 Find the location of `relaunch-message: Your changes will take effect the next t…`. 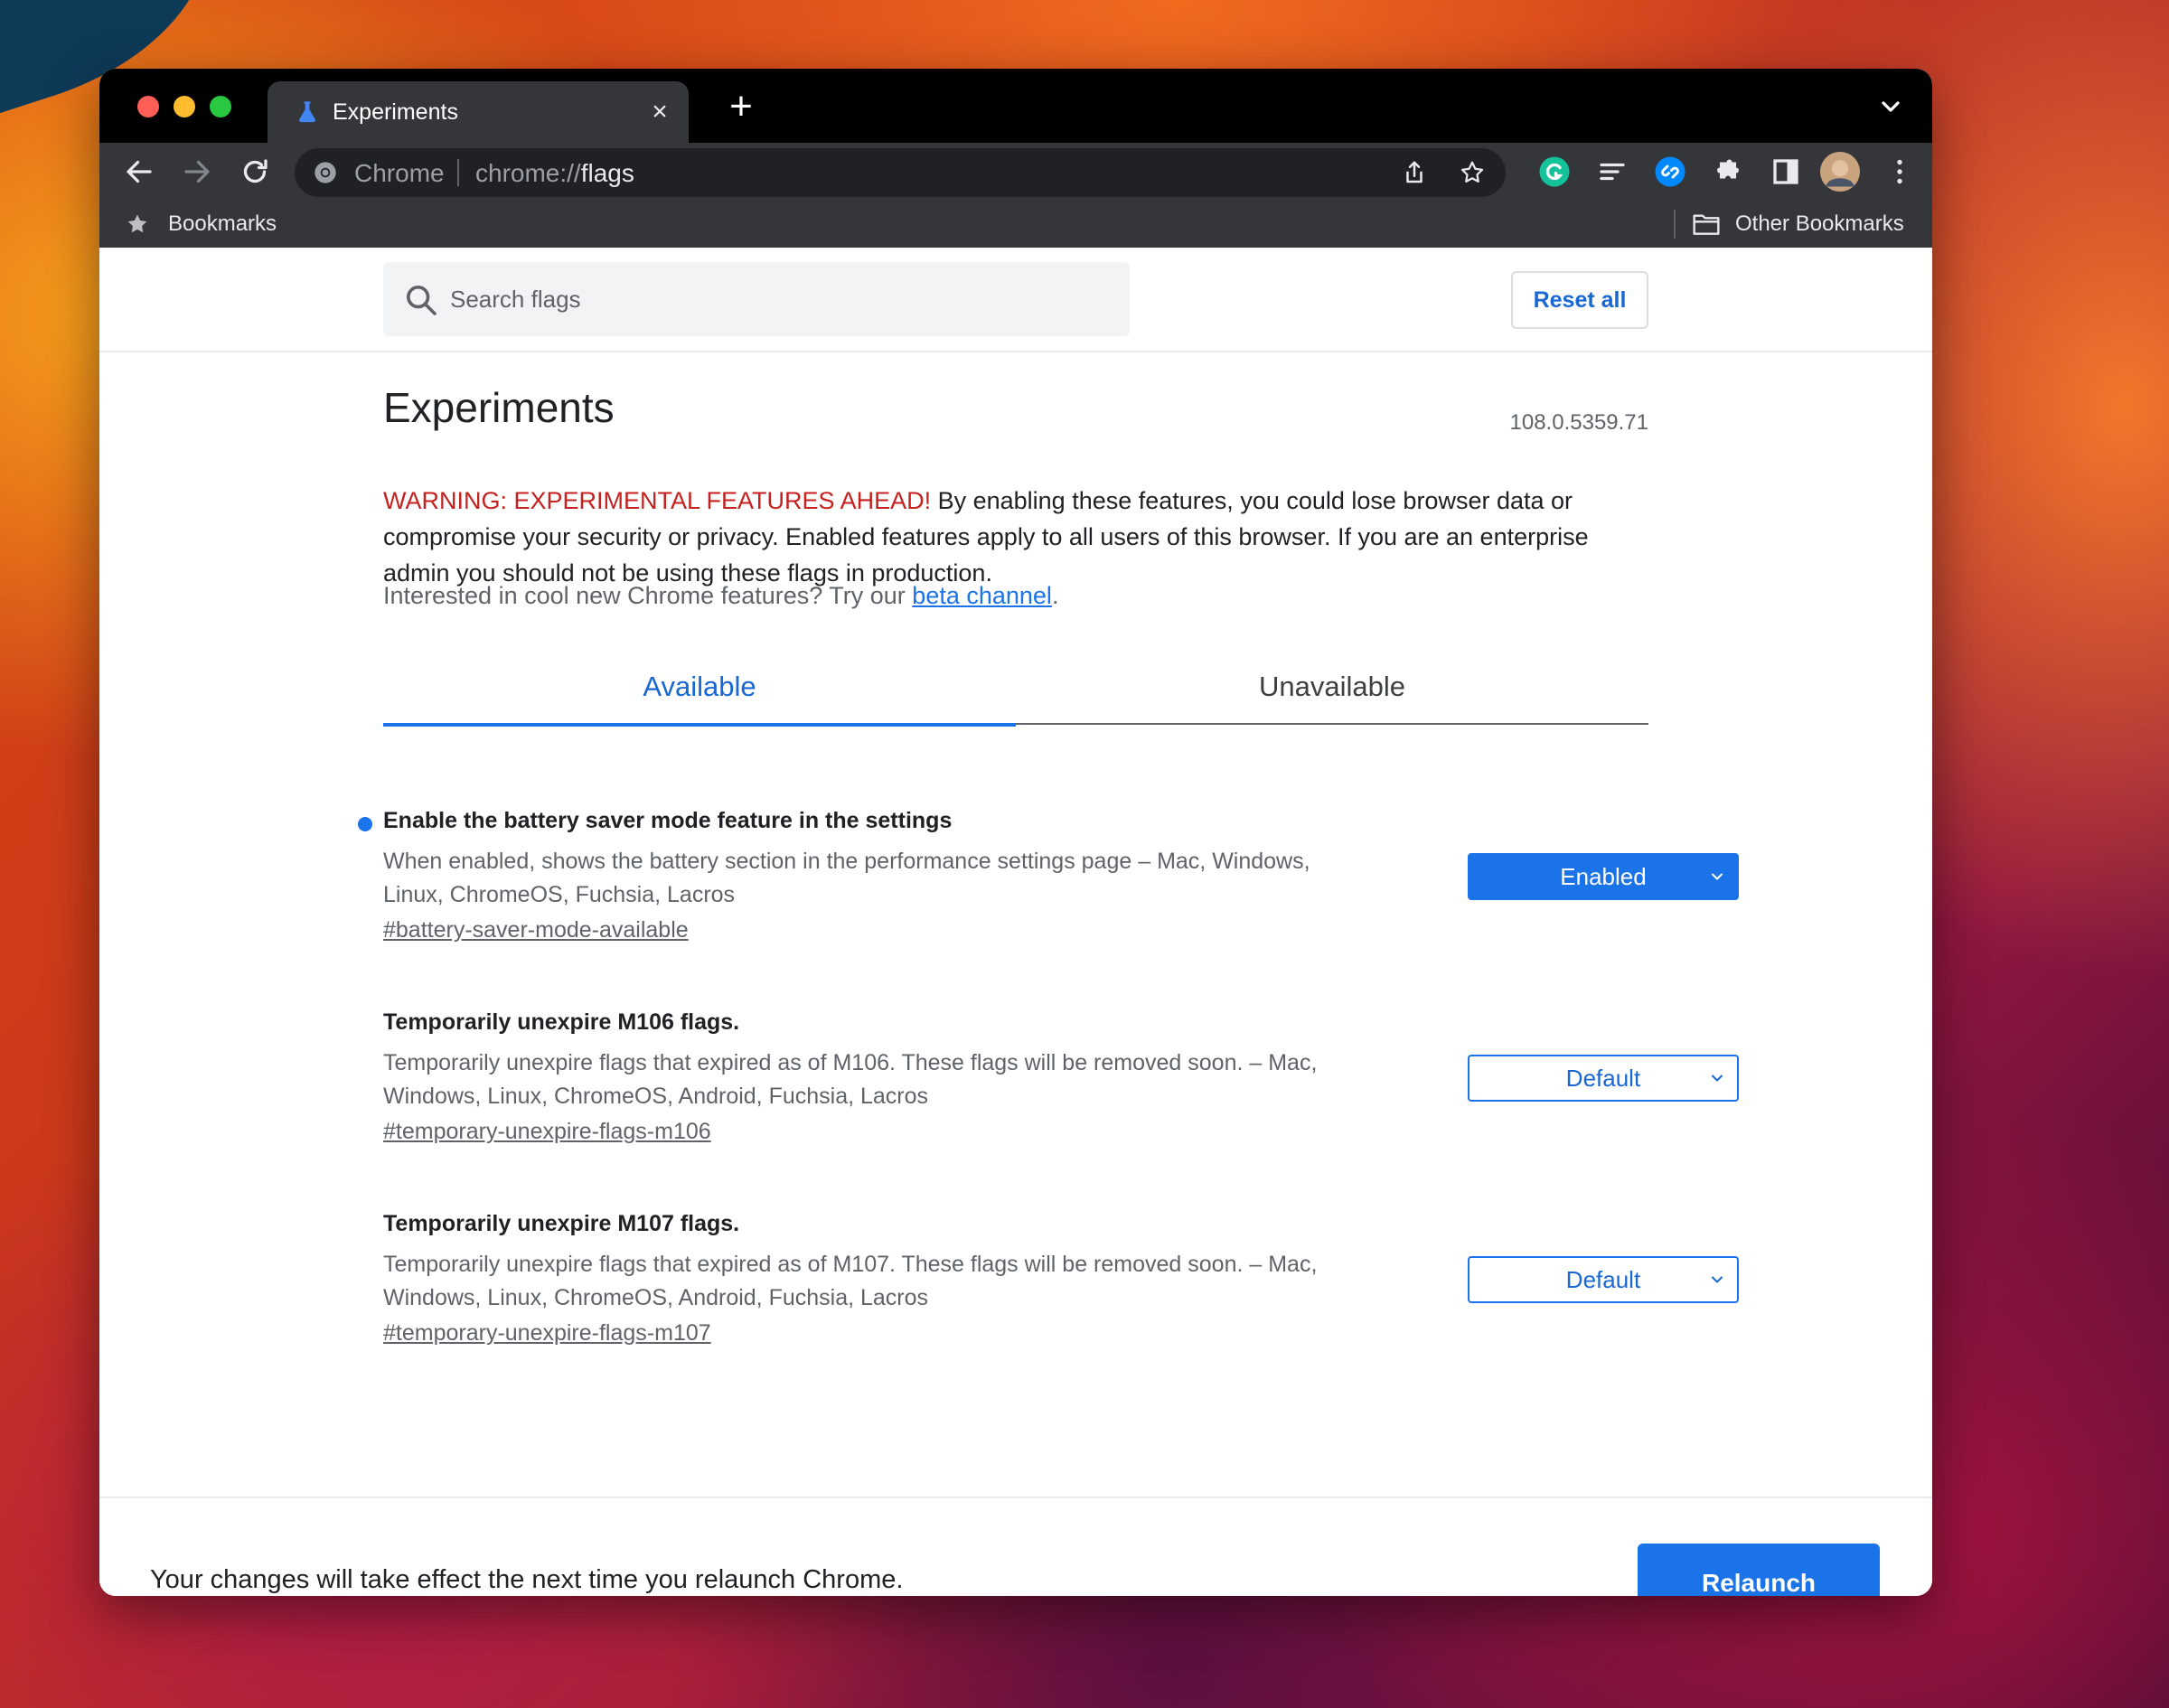

relaunch-message: Your changes will take effect the next t… is located at coordinates (527, 1579).